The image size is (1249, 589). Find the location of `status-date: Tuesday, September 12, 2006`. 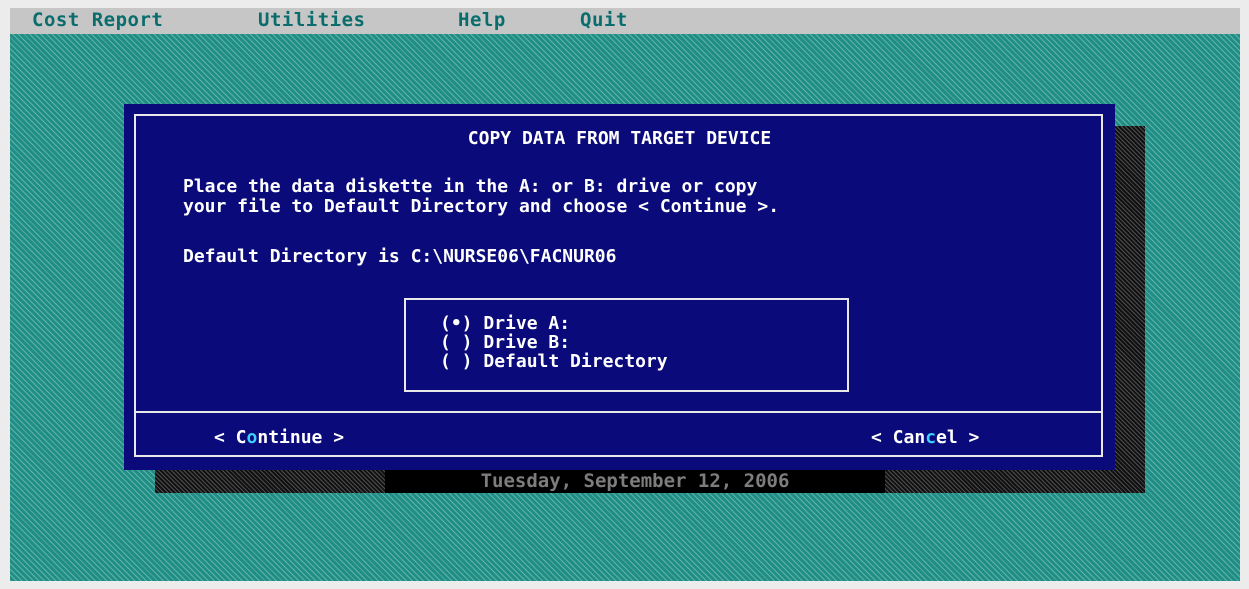

status-date: Tuesday, September 12, 2006 is located at coordinates (635, 481).